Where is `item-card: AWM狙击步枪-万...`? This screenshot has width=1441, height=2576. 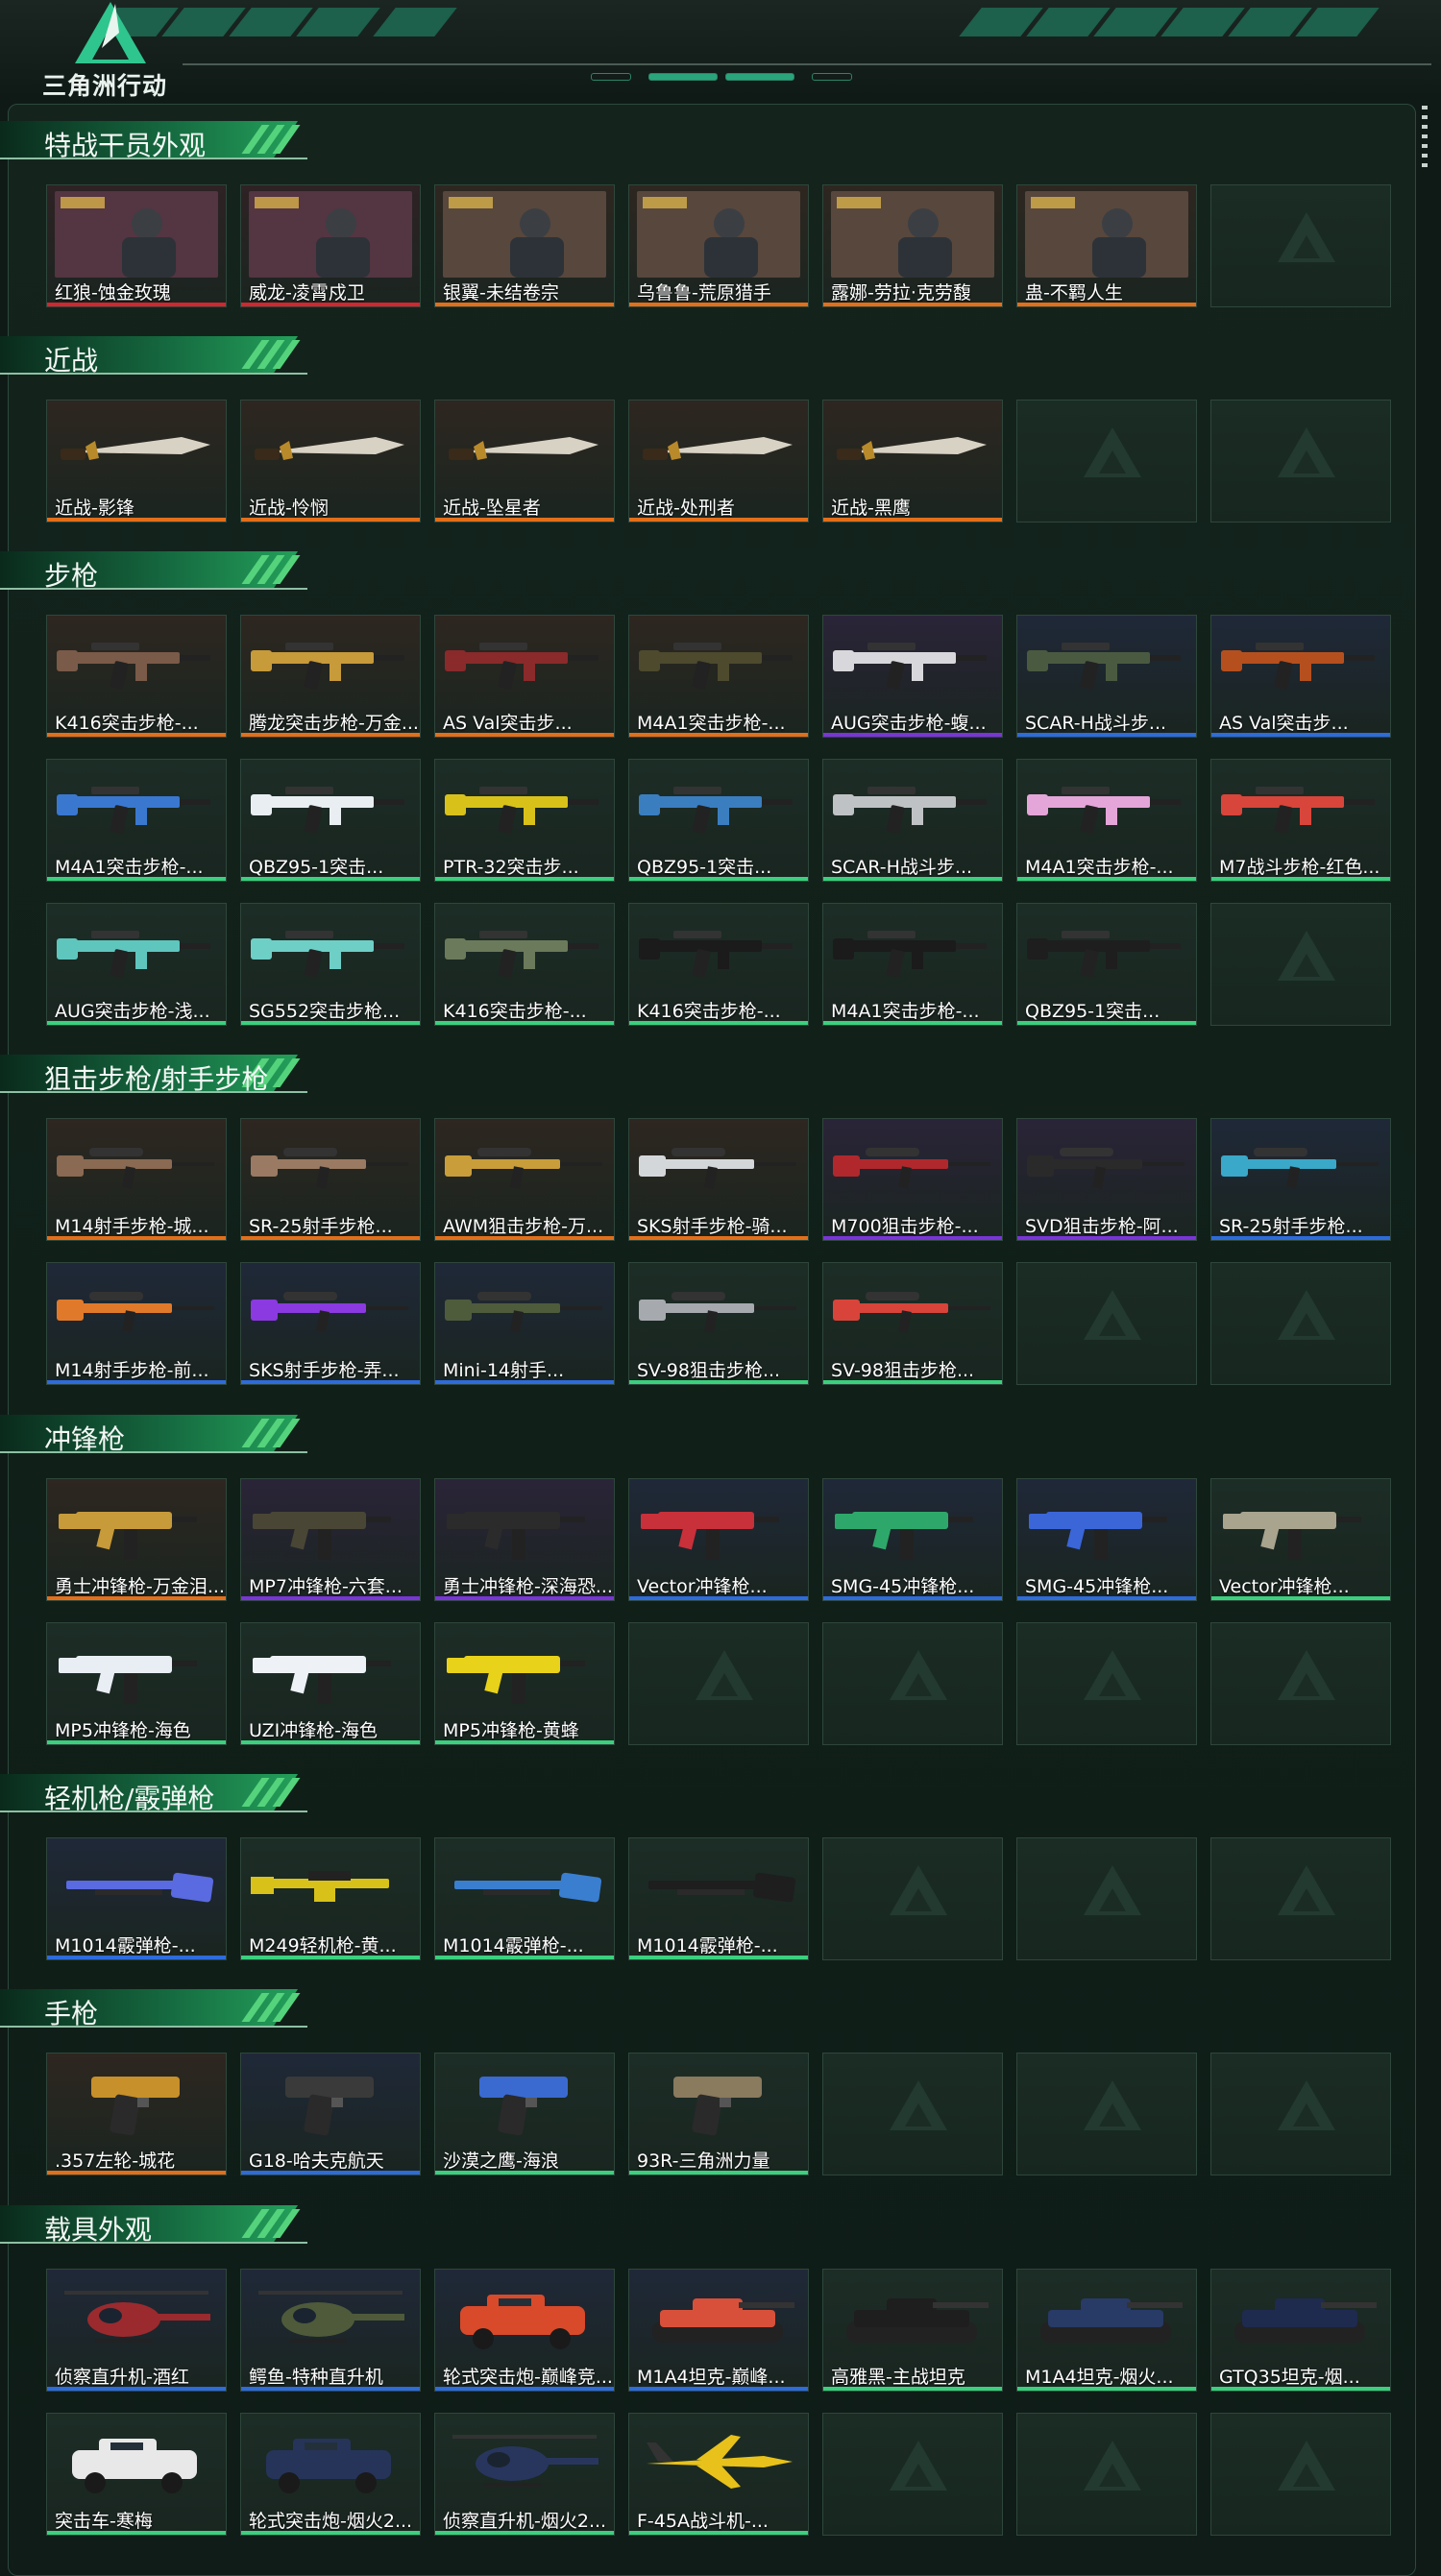
item-card: AWM狙击步枪-万... is located at coordinates (524, 1179).